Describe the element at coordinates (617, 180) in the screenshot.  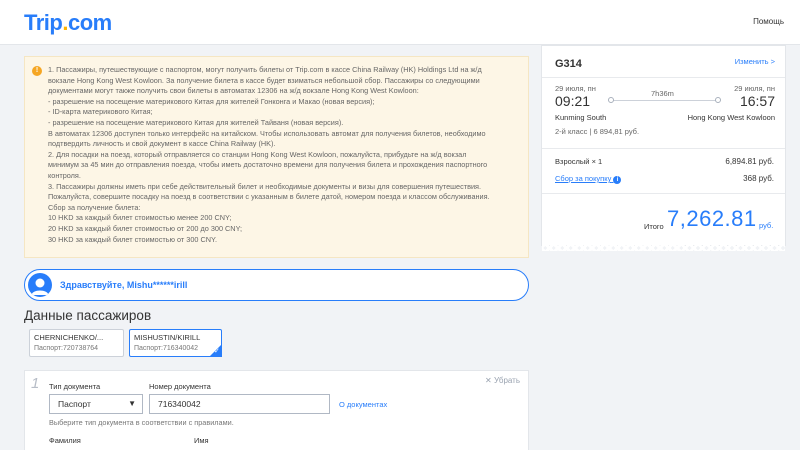
I see `info-icon: i` at that location.